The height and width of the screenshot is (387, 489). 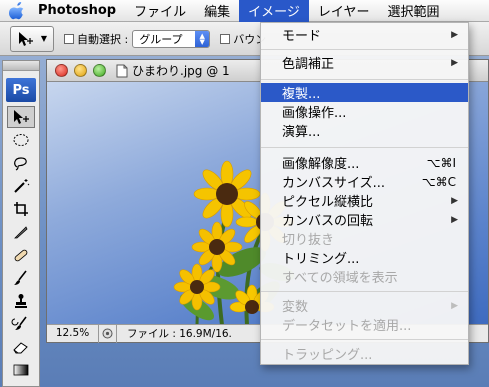 I want to click on tool-preset-picker: ▼, so click(x=32, y=38).